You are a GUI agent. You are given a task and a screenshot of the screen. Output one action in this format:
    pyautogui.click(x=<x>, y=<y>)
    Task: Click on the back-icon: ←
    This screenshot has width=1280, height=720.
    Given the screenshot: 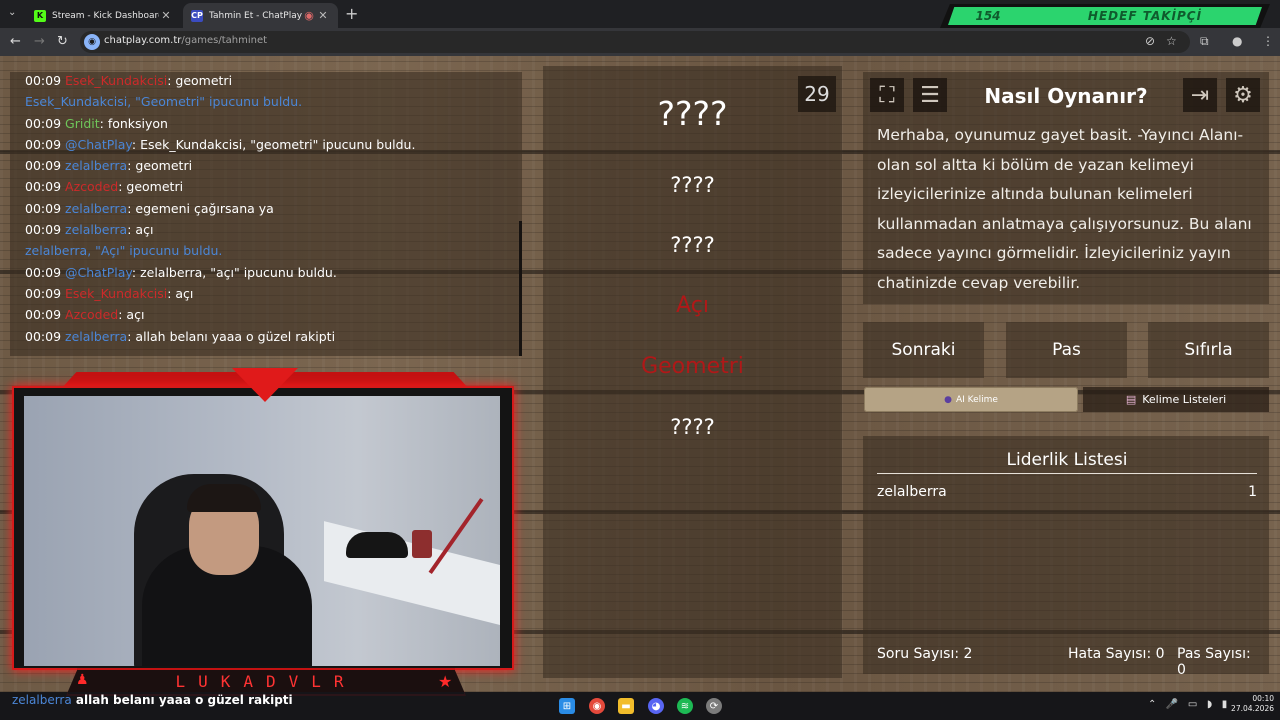 What is the action you would take?
    pyautogui.click(x=15, y=41)
    